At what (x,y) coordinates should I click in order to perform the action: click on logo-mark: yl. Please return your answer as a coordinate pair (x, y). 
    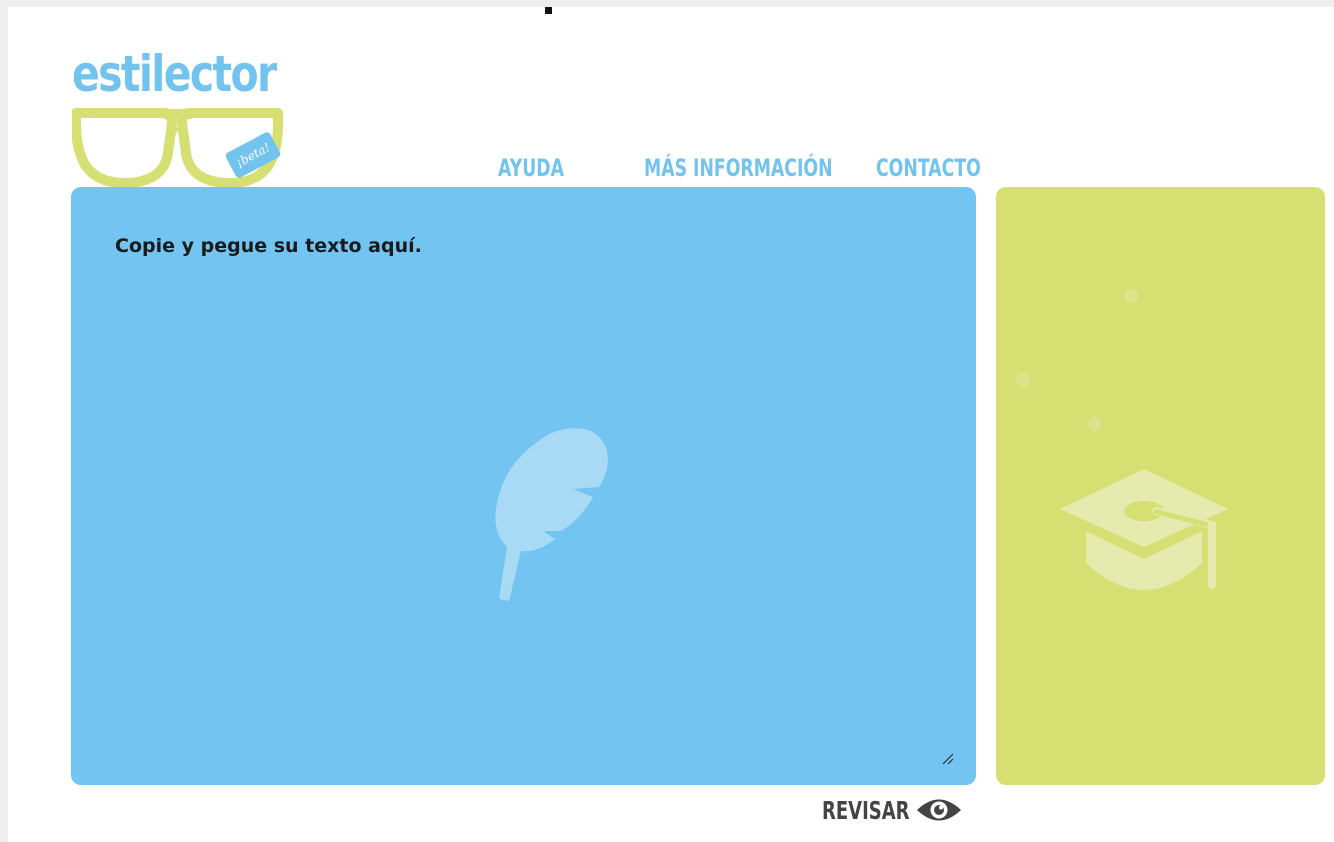
    Looking at the image, I should click on (177, 131).